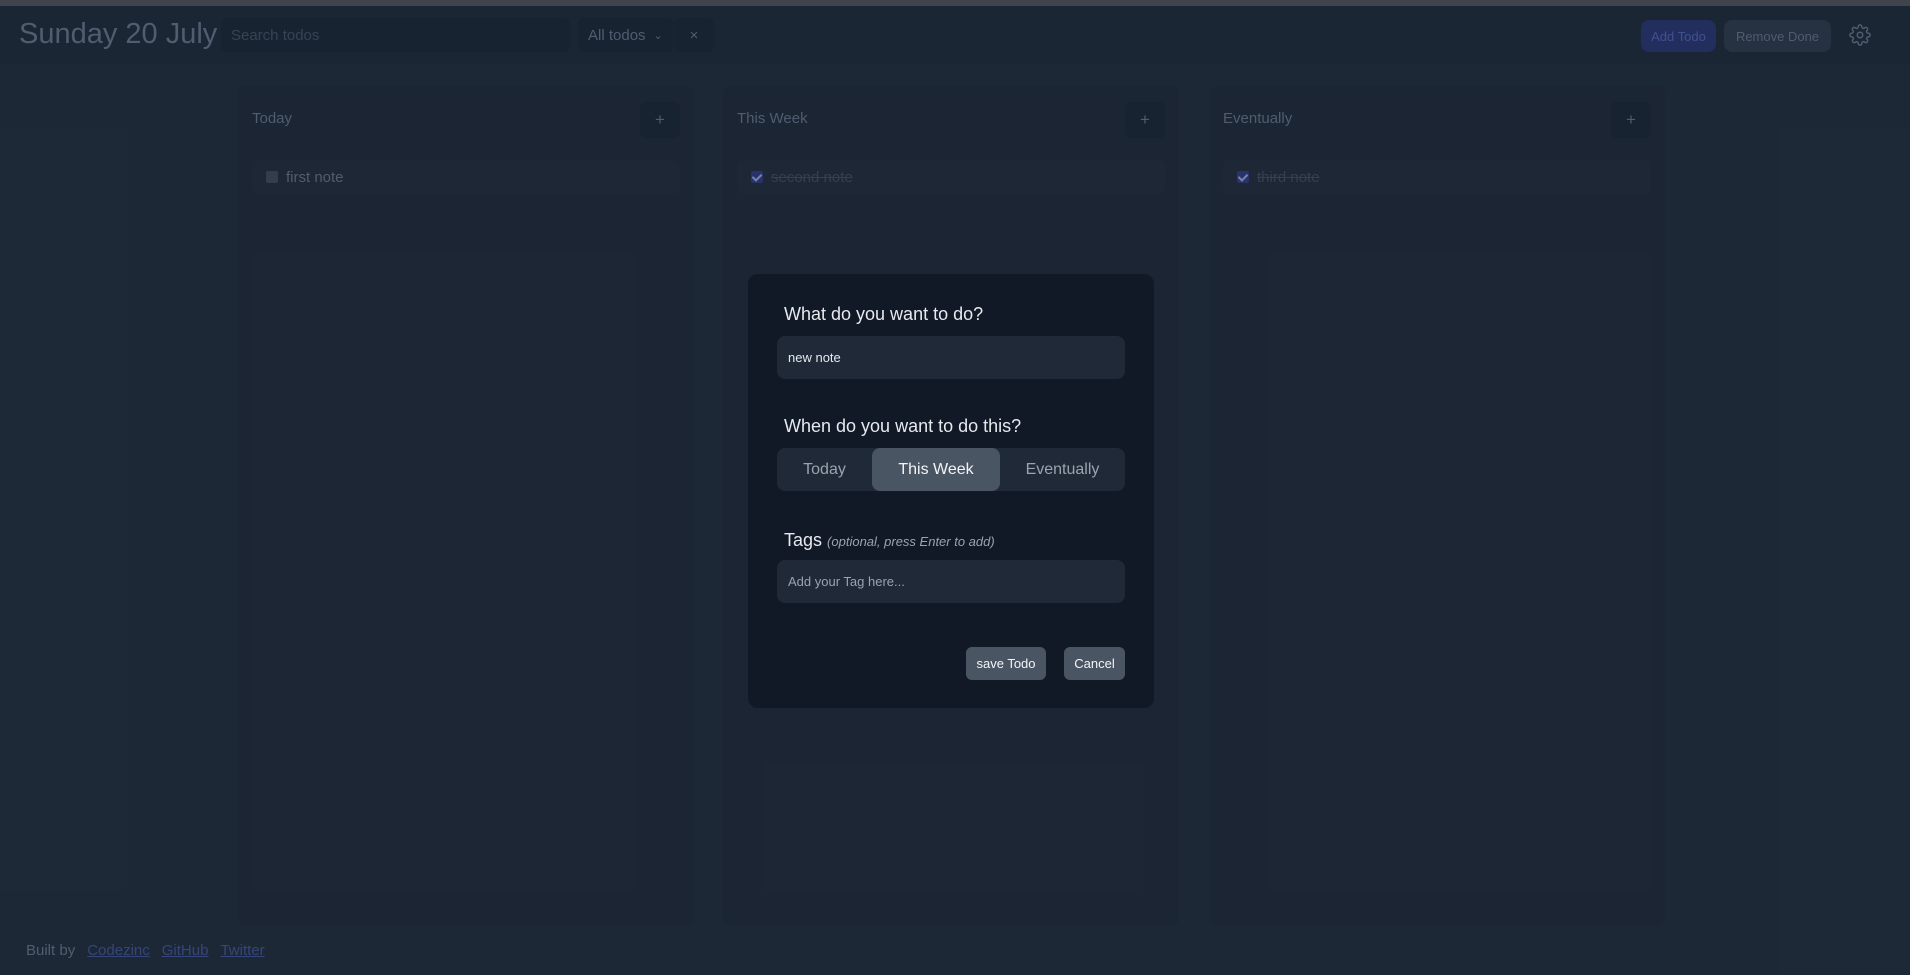 The width and height of the screenshot is (1910, 975). Describe the element at coordinates (903, 426) in the screenshot. I see `when-label: When do you want to do this?` at that location.